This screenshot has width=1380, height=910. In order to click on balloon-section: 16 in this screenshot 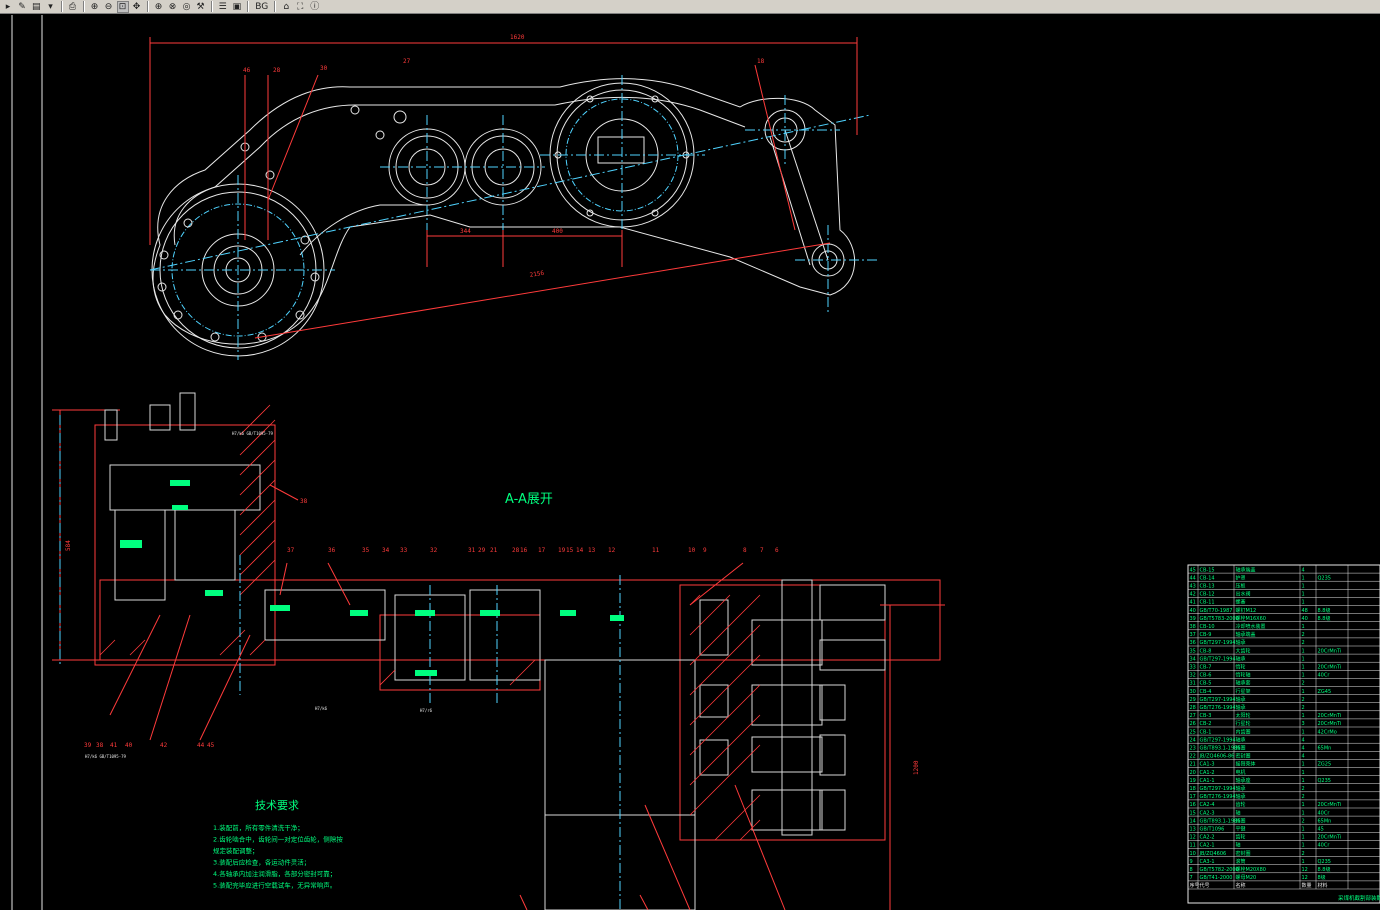, I will do `click(524, 550)`.